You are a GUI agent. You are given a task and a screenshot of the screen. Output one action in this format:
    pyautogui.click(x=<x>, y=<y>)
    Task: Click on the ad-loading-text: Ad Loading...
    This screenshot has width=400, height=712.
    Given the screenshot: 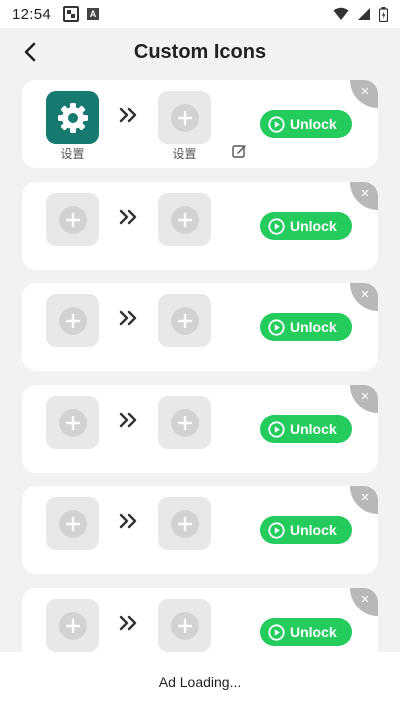 What is the action you would take?
    pyautogui.click(x=200, y=682)
    